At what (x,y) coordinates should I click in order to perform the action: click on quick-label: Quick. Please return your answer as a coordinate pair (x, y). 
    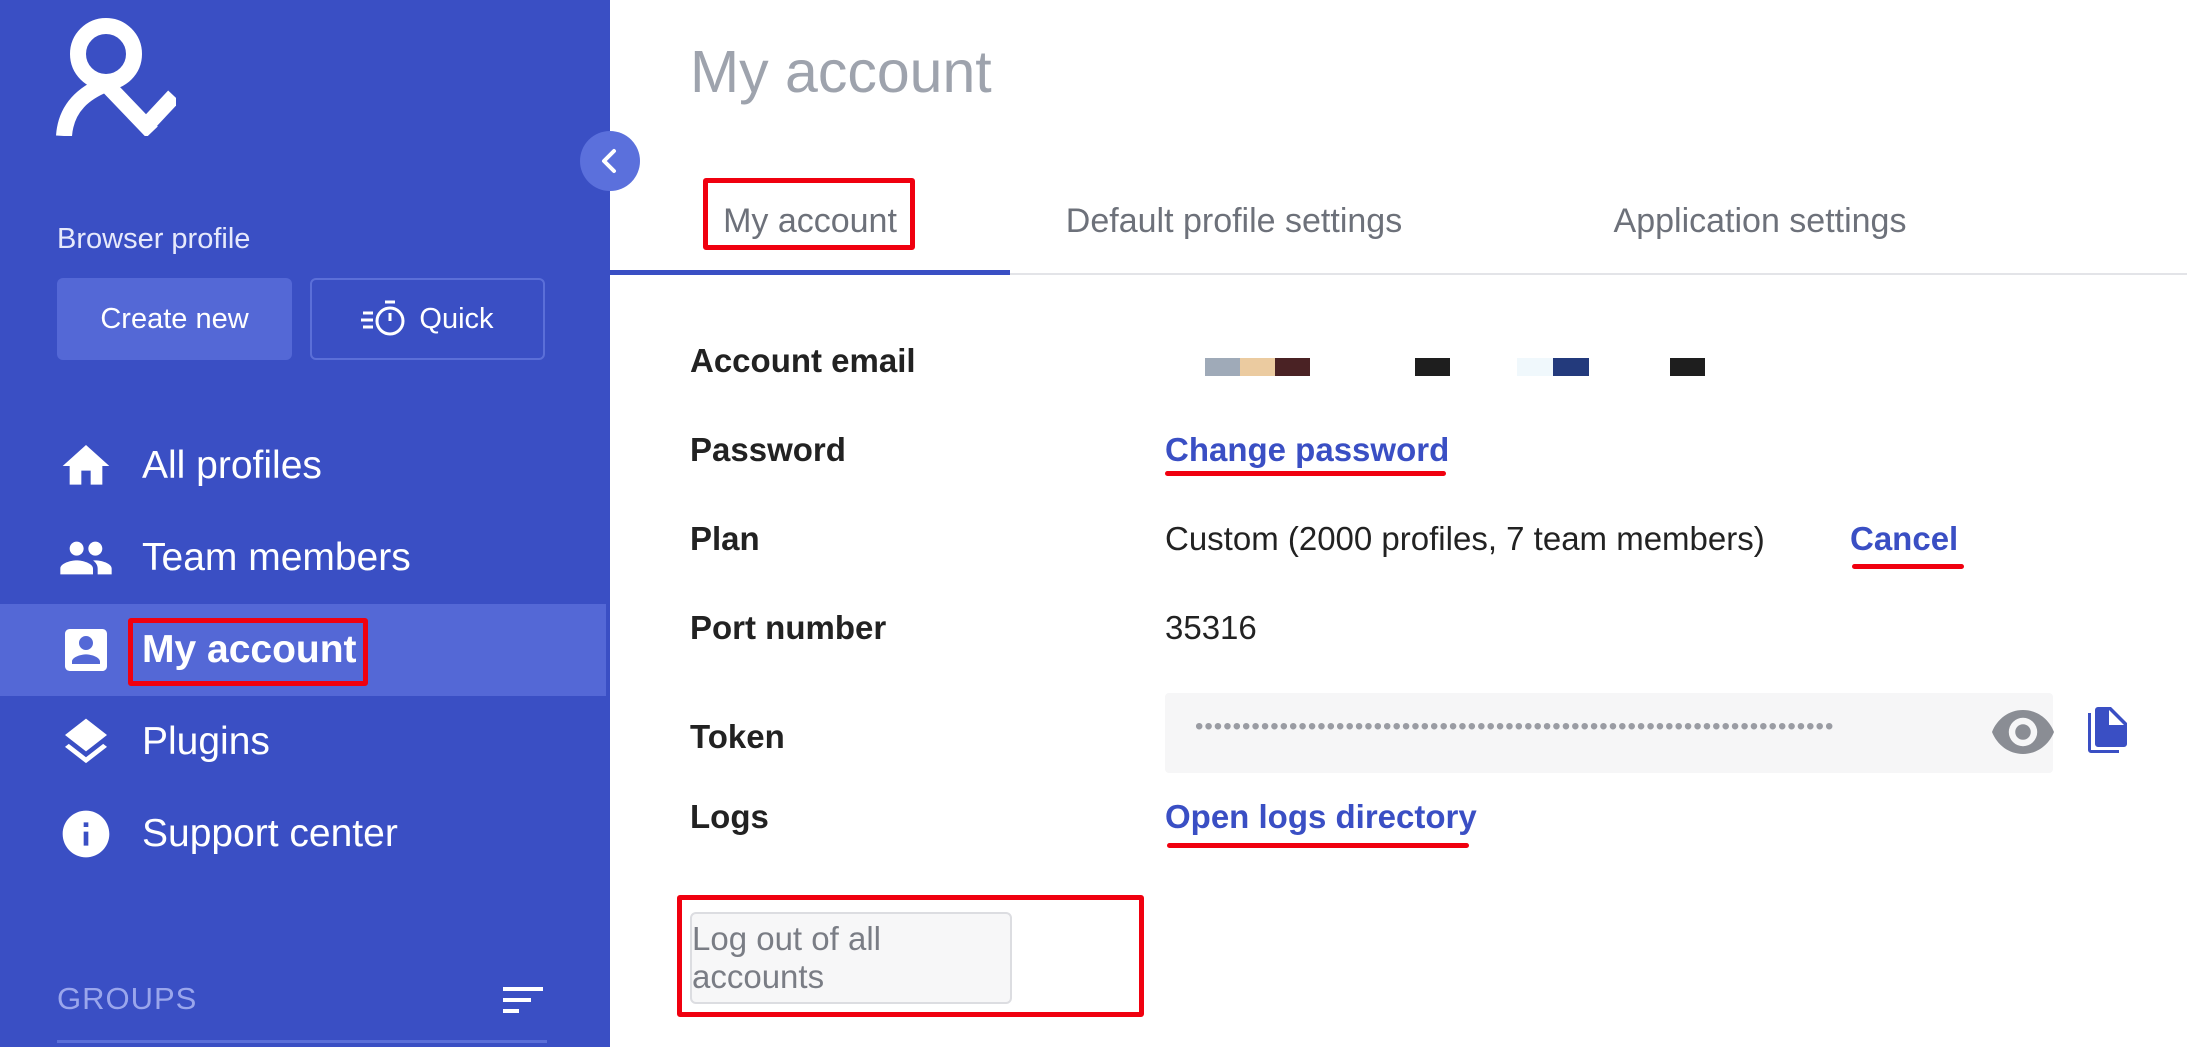
    Looking at the image, I should click on (456, 318).